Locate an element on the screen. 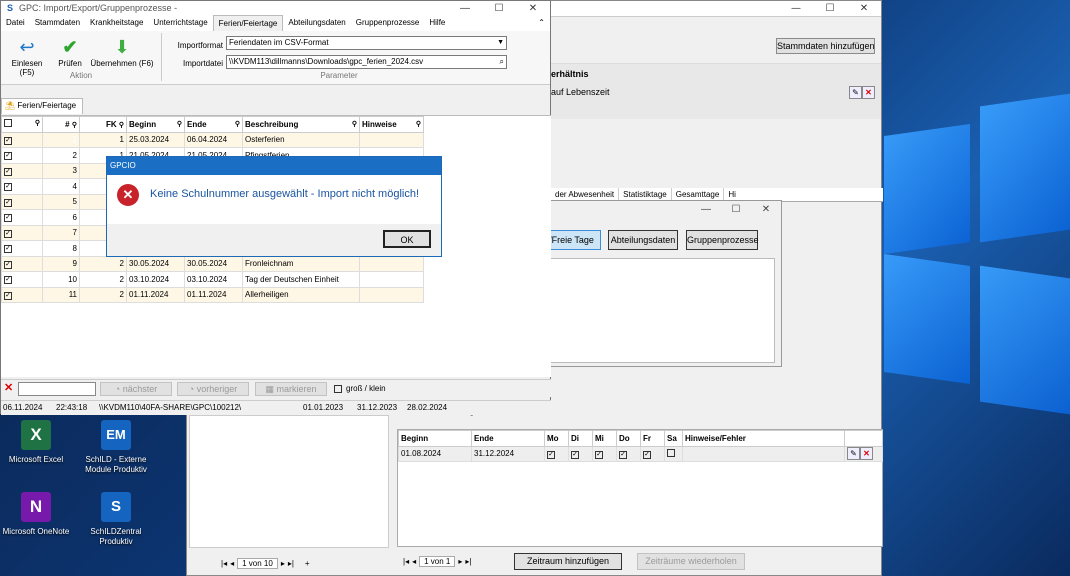 The height and width of the screenshot is (576, 1070). checkbox-mo: ✓ is located at coordinates (556, 453).